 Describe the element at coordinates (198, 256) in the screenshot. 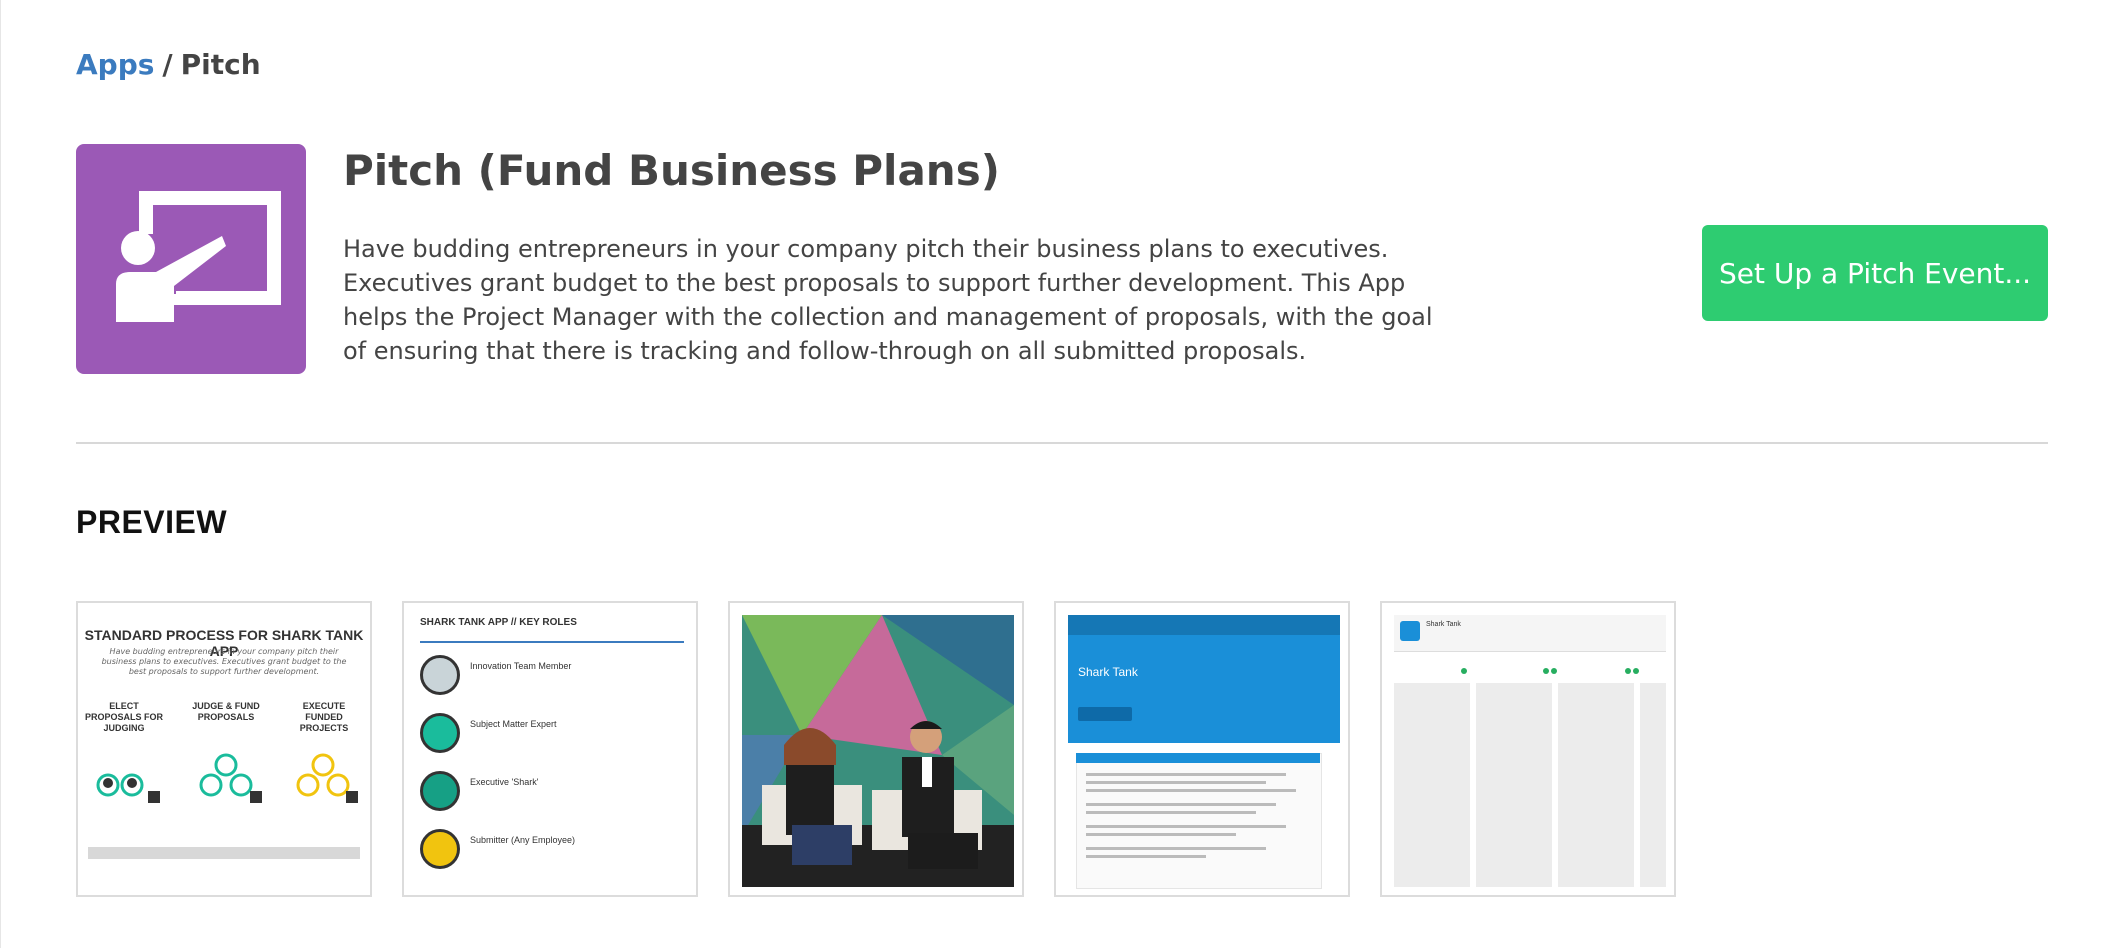

I see `presenter-at-board-icon` at that location.